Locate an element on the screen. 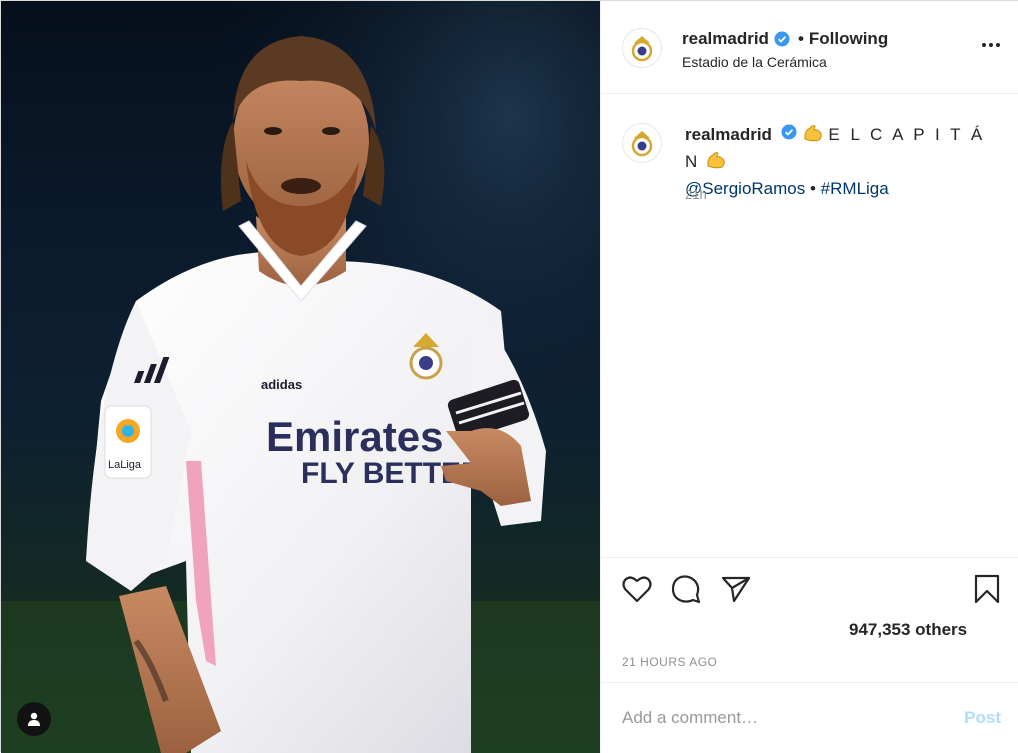  svg-text: LaLiga is located at coordinates (125, 465).